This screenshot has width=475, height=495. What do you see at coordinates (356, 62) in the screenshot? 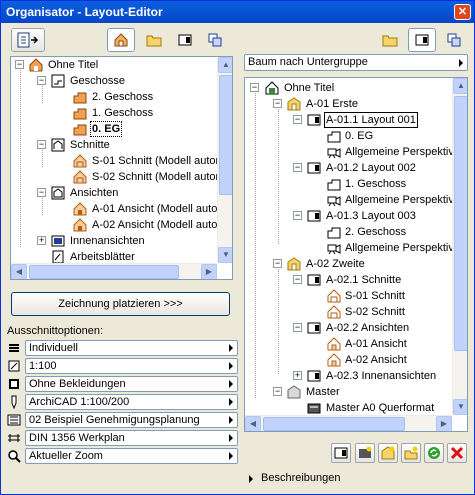
I see `tree-mode-dropdown: Baum nach Untergruppe` at bounding box center [356, 62].